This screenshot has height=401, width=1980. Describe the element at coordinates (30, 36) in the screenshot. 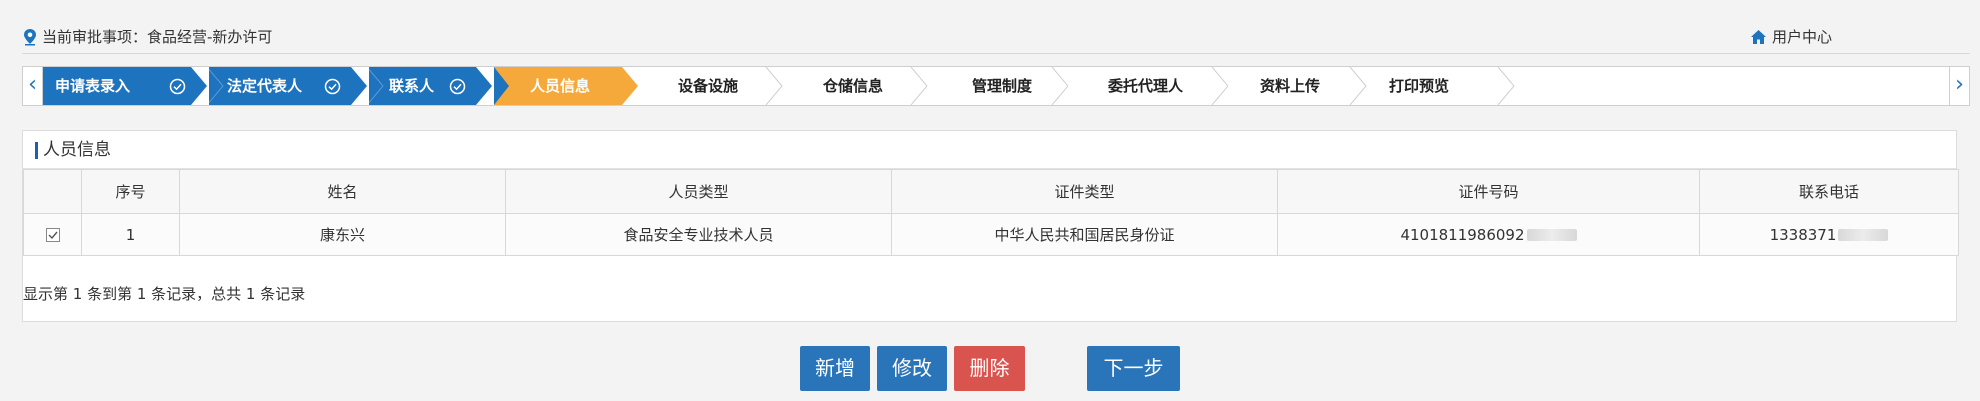

I see `location-pin-icon` at that location.